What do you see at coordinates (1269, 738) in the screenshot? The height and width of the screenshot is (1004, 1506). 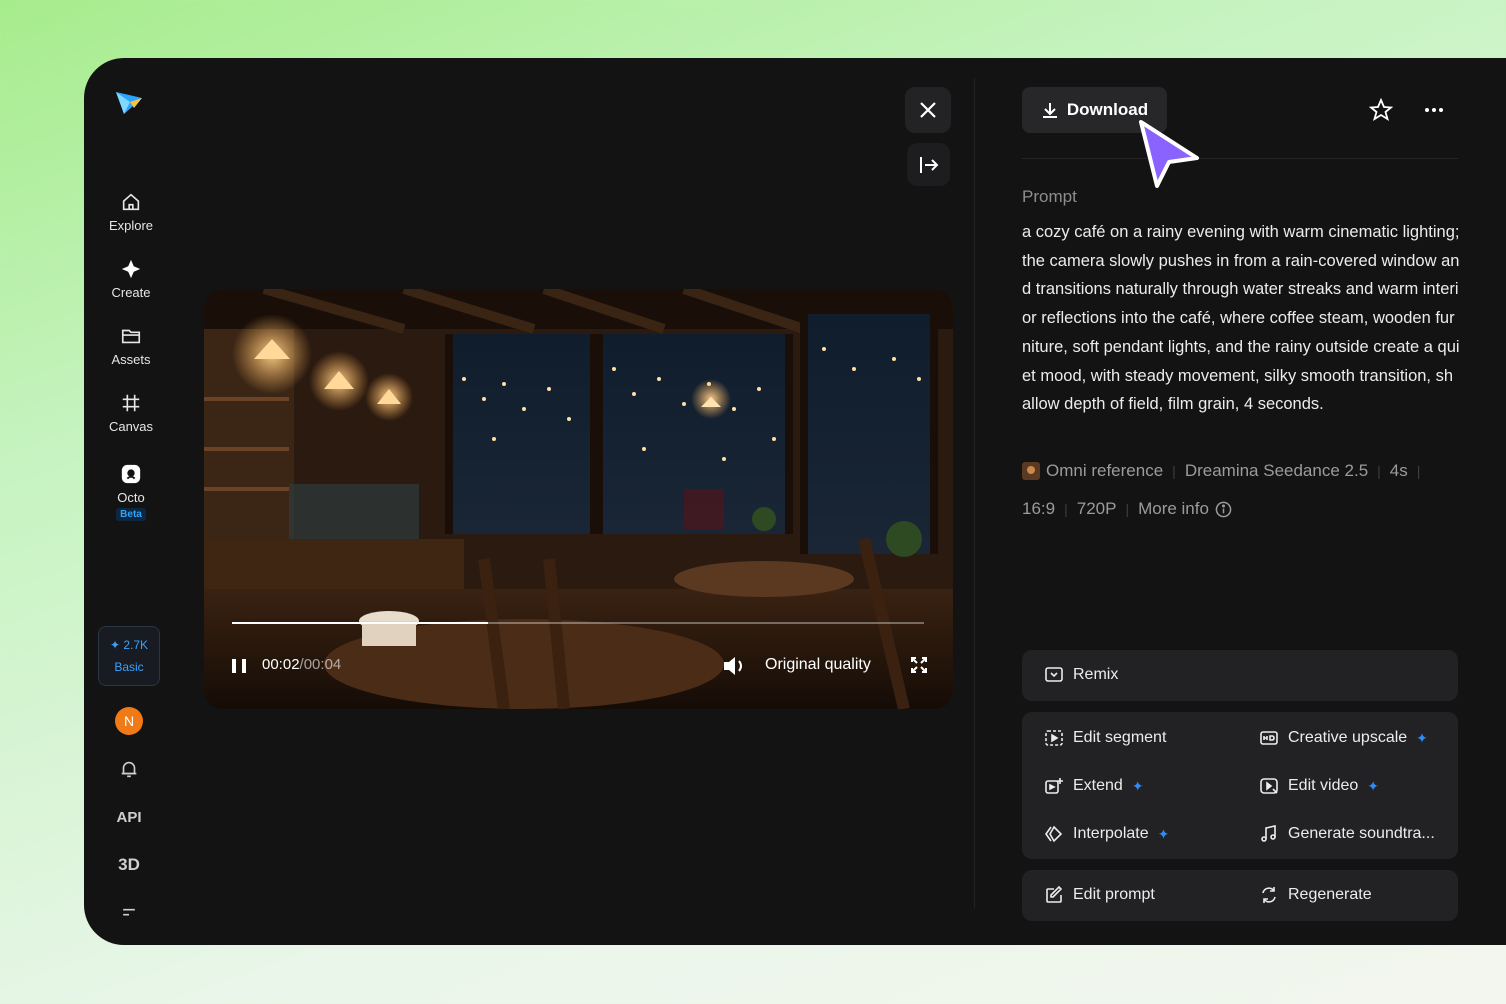 I see `hd-icon` at bounding box center [1269, 738].